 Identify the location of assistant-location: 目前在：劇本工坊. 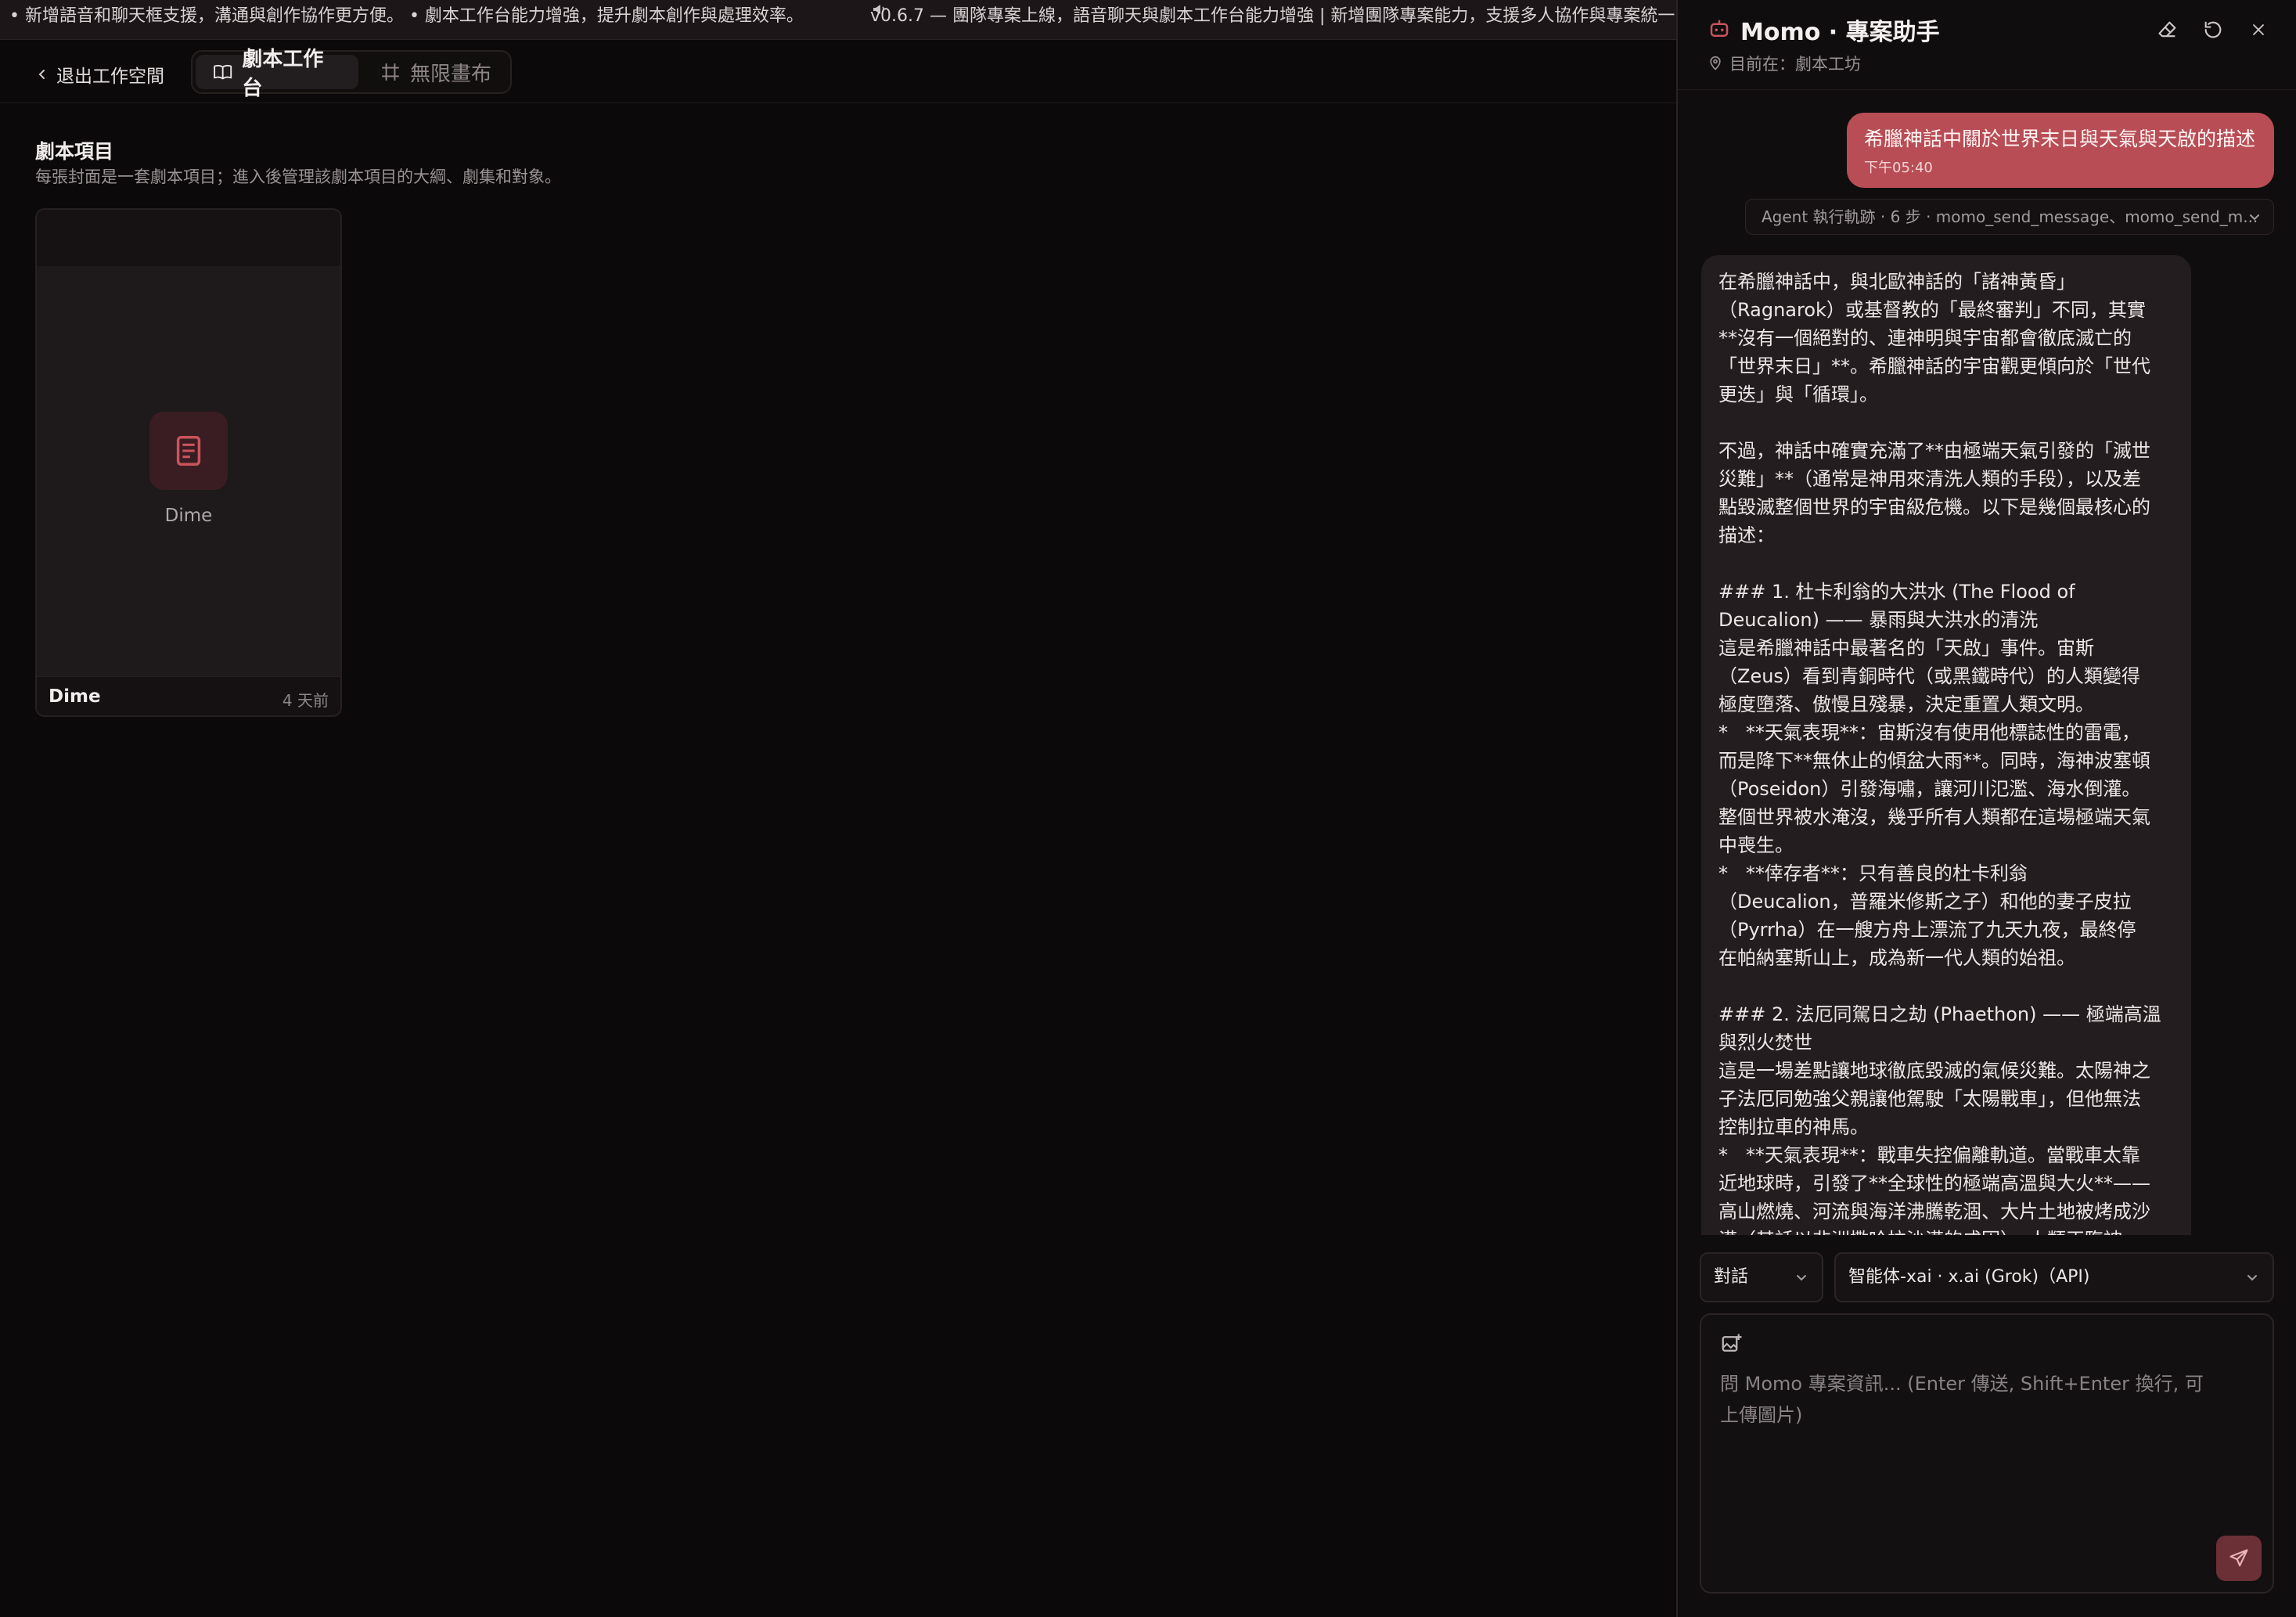
(1785, 64).